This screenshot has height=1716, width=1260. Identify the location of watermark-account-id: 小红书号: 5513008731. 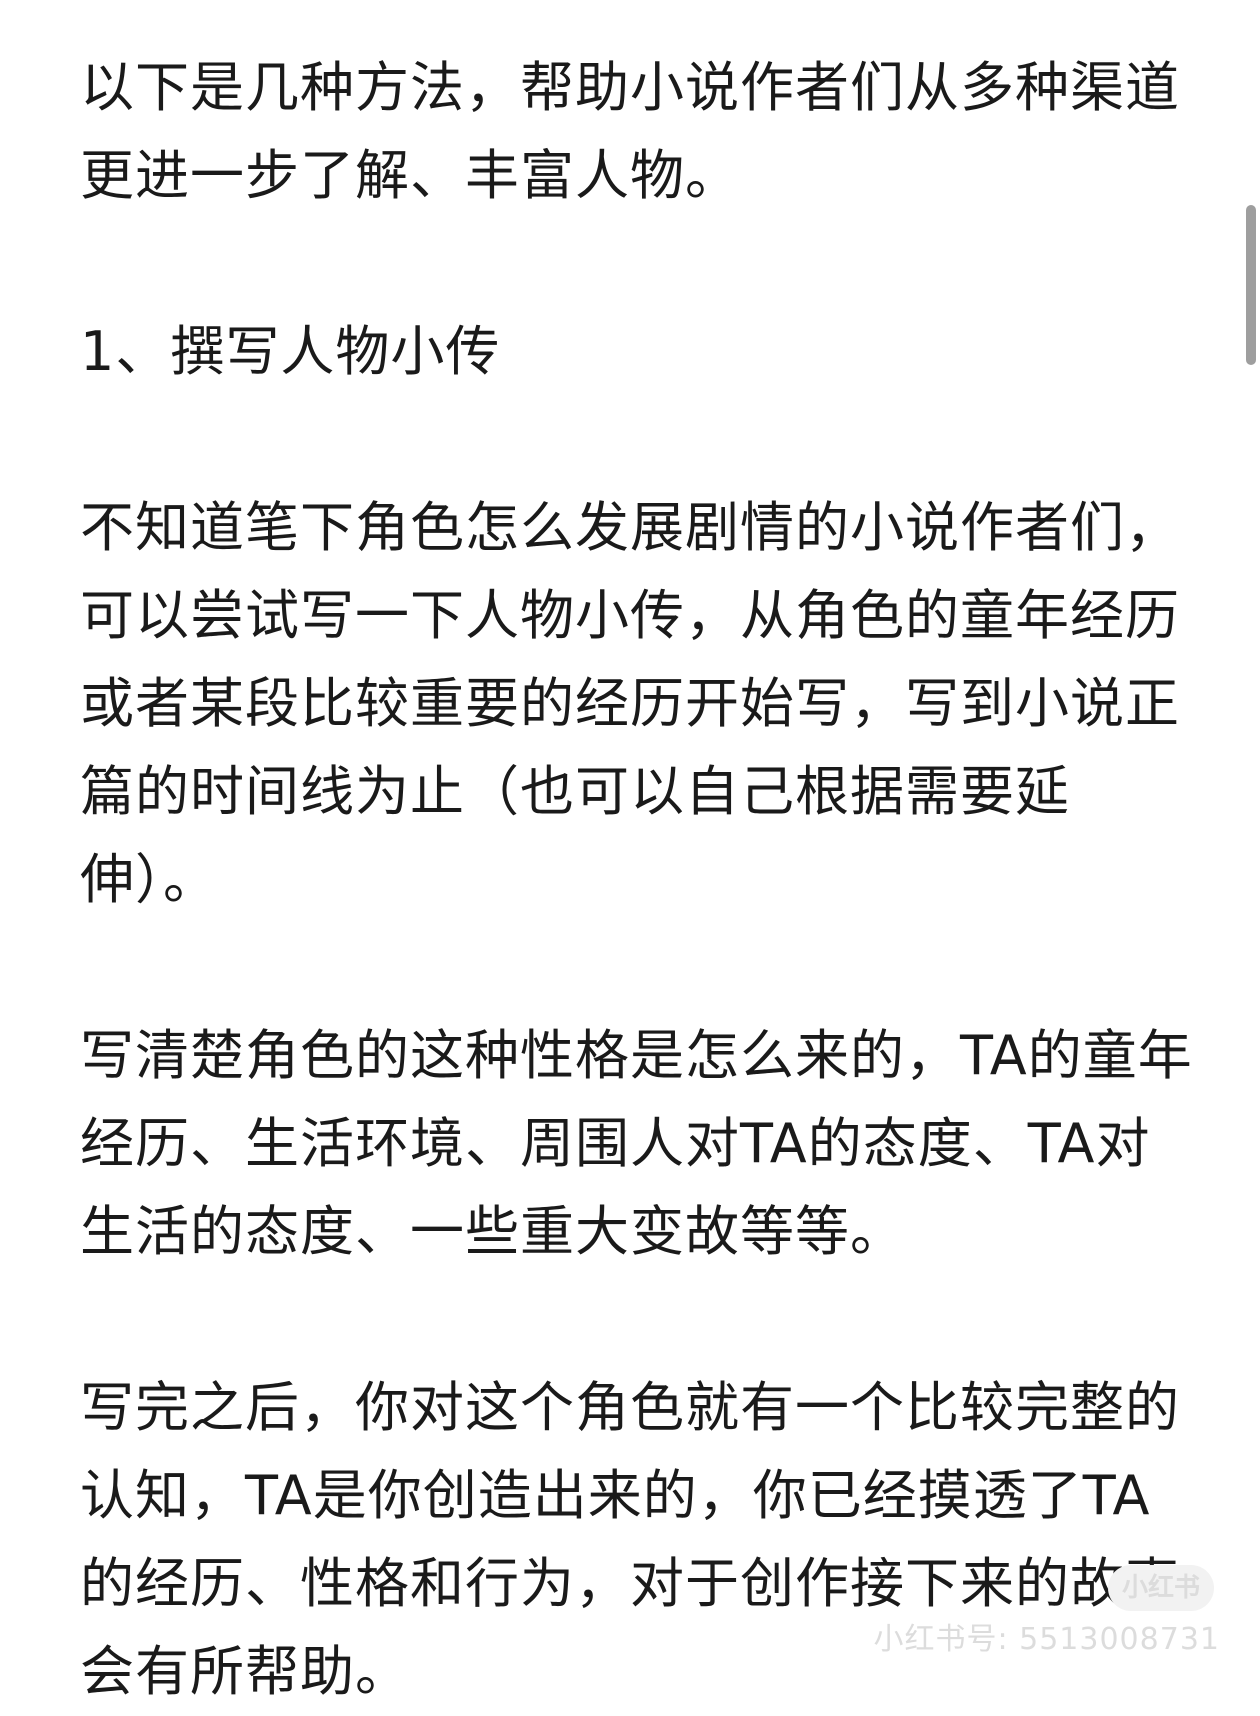
(1046, 1639).